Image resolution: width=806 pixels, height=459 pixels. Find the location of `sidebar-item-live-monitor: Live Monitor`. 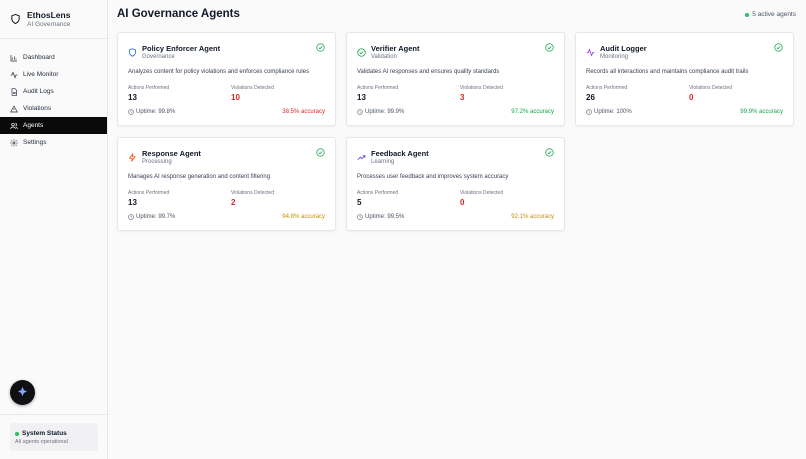

sidebar-item-live-monitor: Live Monitor is located at coordinates (53, 74).